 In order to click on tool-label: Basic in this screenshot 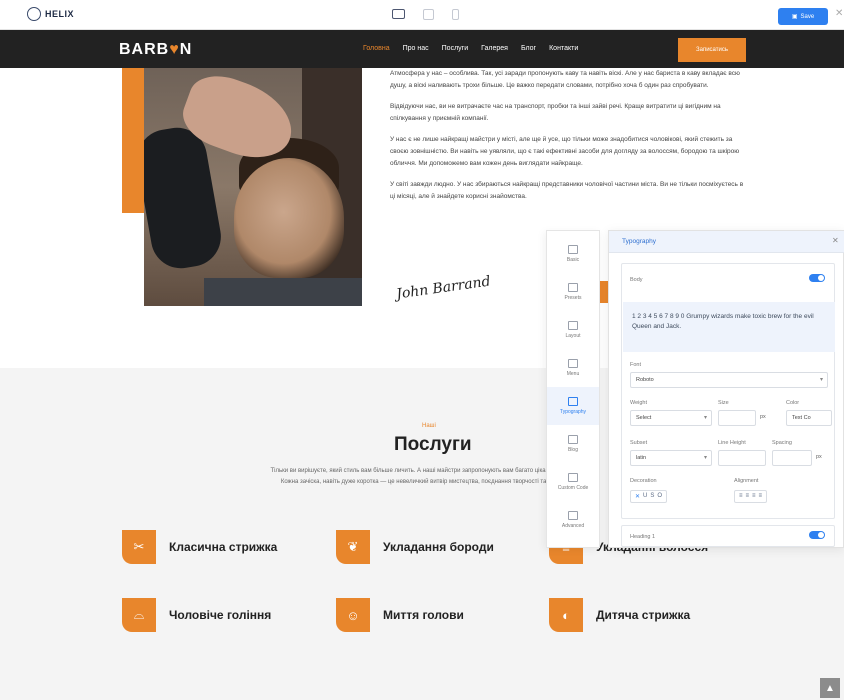, I will do `click(573, 260)`.